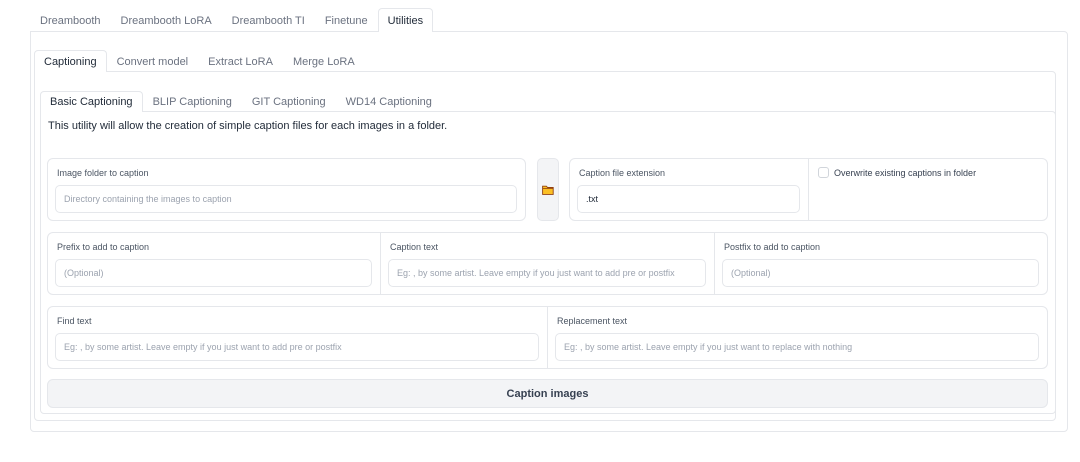 This screenshot has height=462, width=1080. Describe the element at coordinates (688, 199) in the screenshot. I see `caption-ext-input: .txt` at that location.